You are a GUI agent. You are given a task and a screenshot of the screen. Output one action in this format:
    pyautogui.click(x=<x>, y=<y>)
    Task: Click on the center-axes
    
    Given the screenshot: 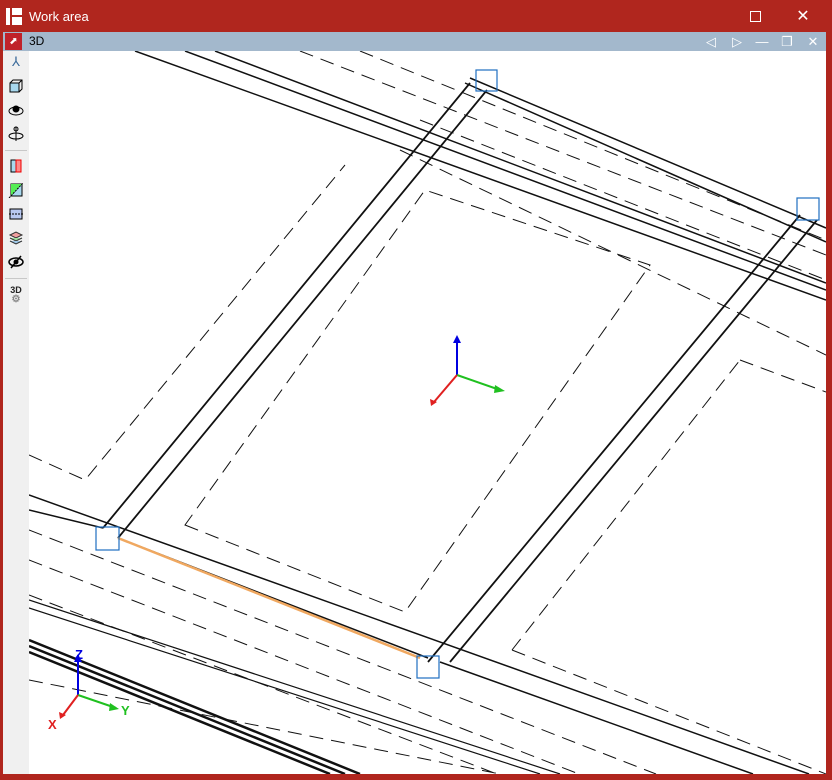 What is the action you would take?
    pyautogui.click(x=467, y=370)
    